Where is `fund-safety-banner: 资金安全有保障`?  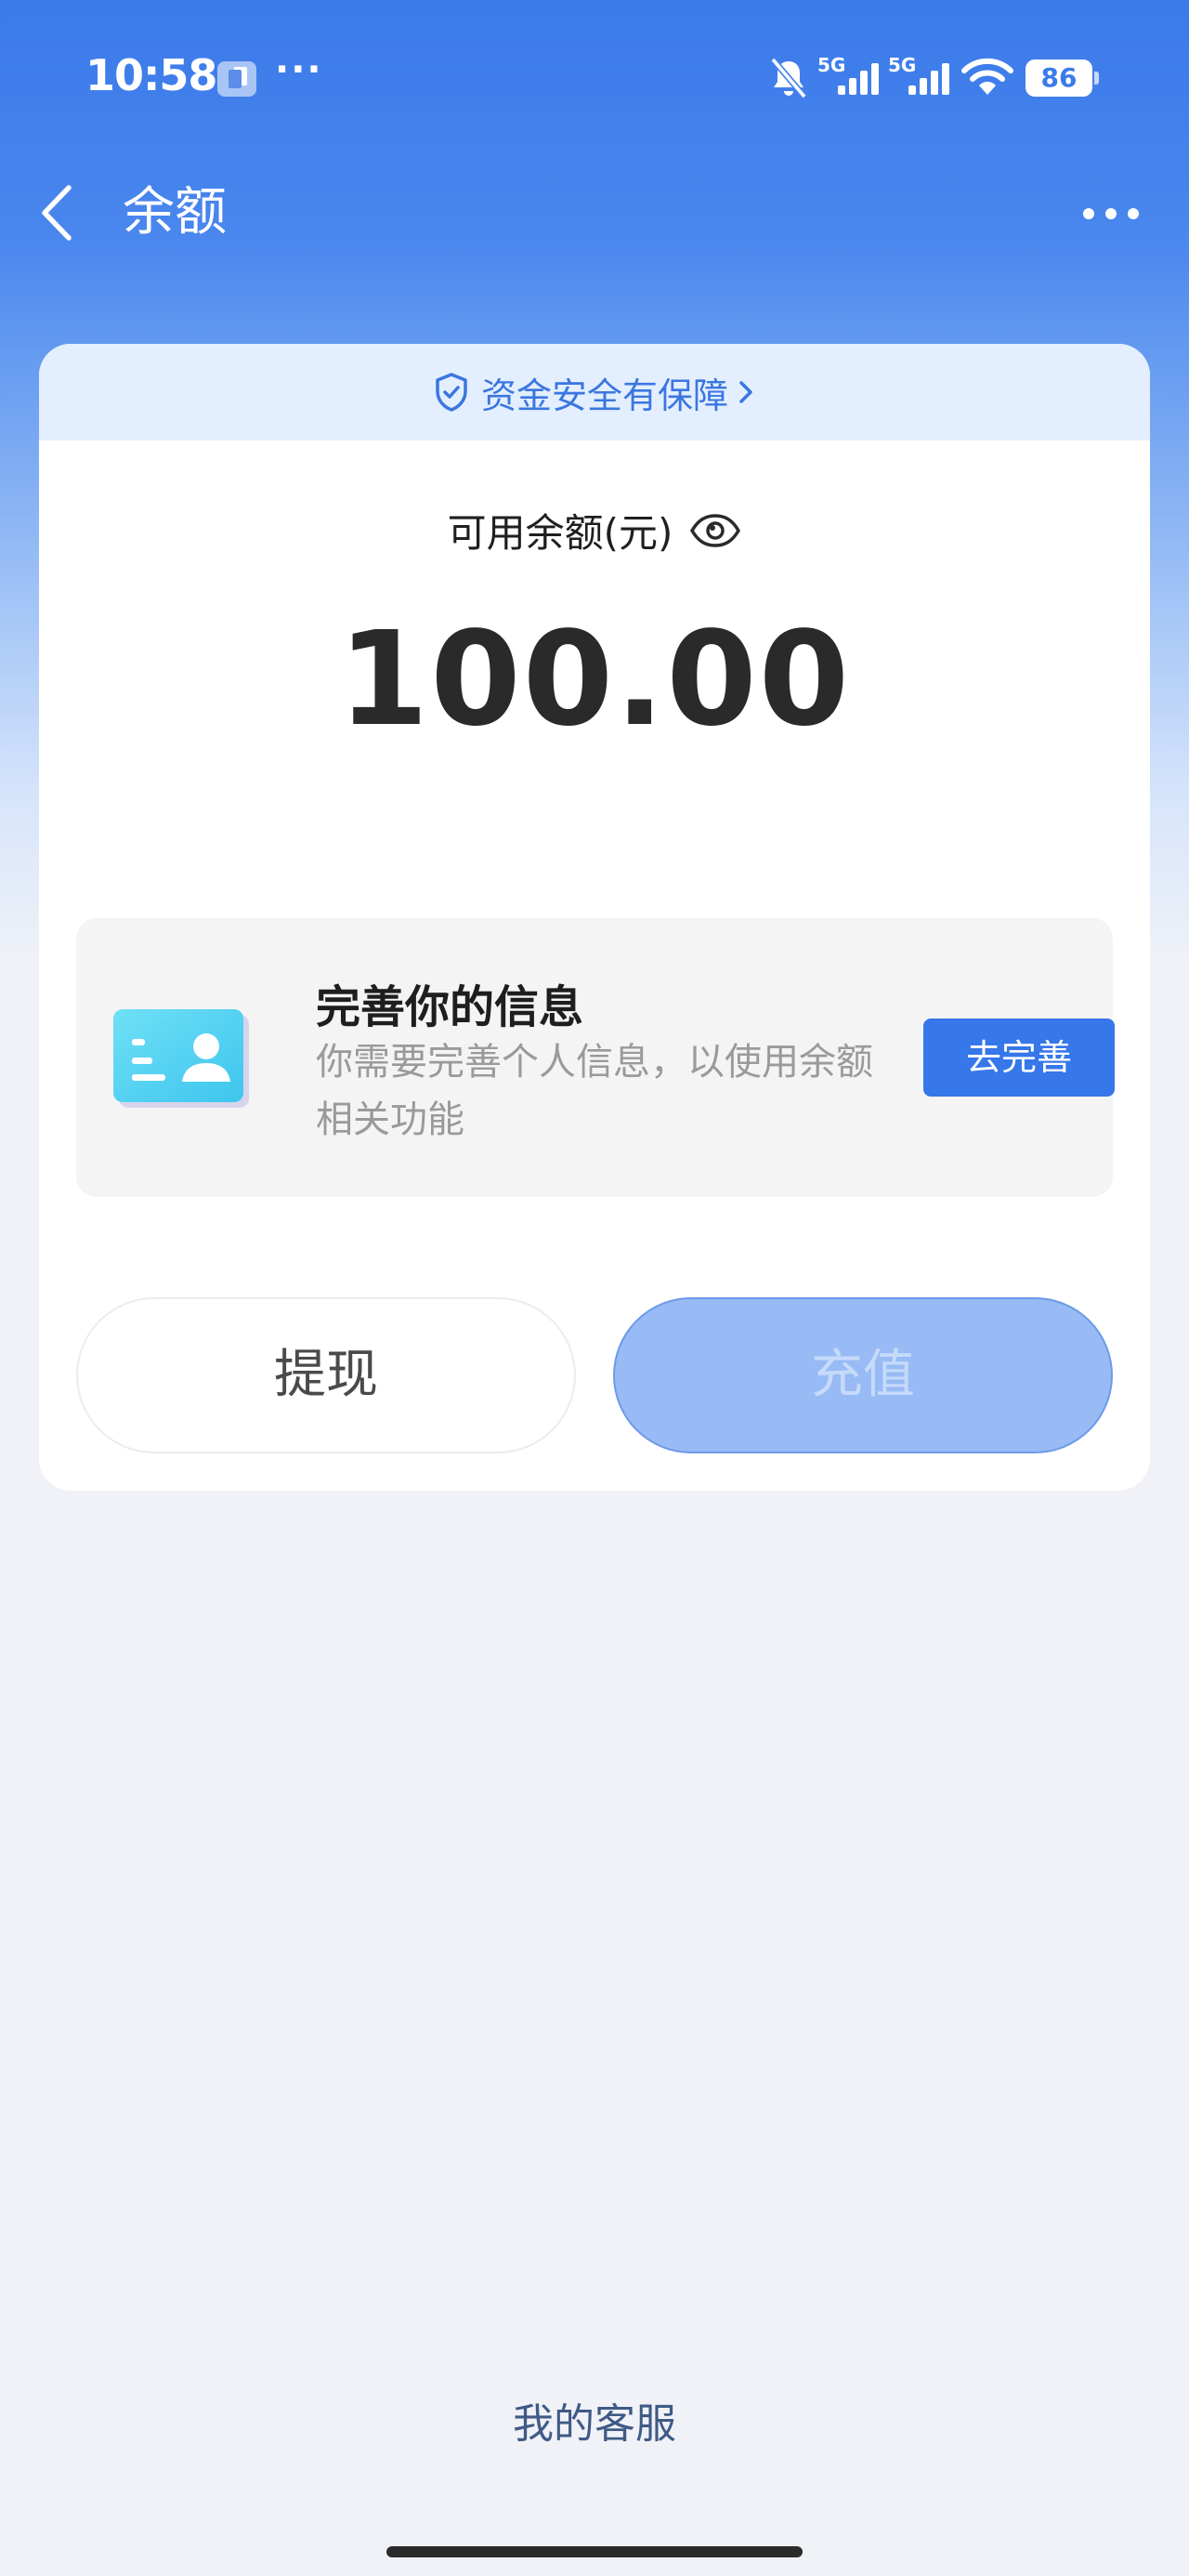
fund-safety-banner: 资金安全有保障 is located at coordinates (594, 392).